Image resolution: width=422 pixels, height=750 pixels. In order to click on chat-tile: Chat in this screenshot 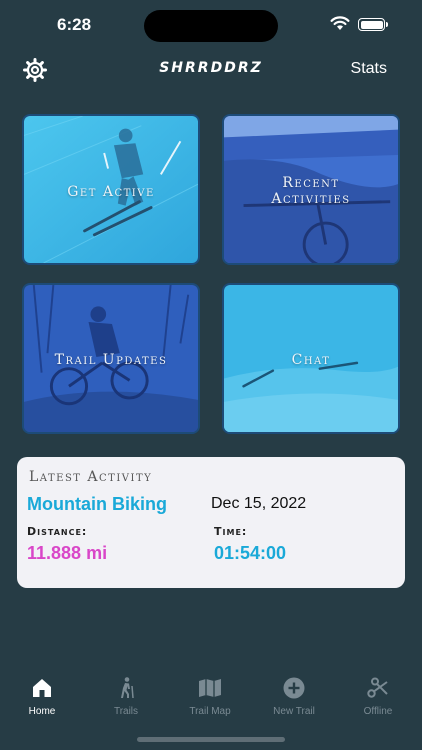, I will do `click(311, 358)`.